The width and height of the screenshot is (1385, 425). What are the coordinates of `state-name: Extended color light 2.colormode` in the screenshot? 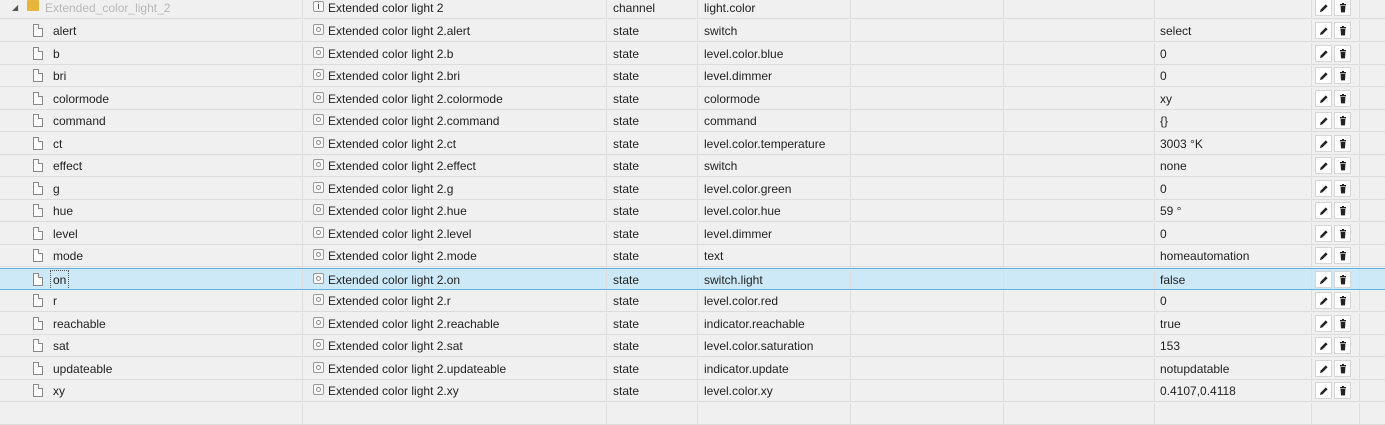 It's located at (415, 98).